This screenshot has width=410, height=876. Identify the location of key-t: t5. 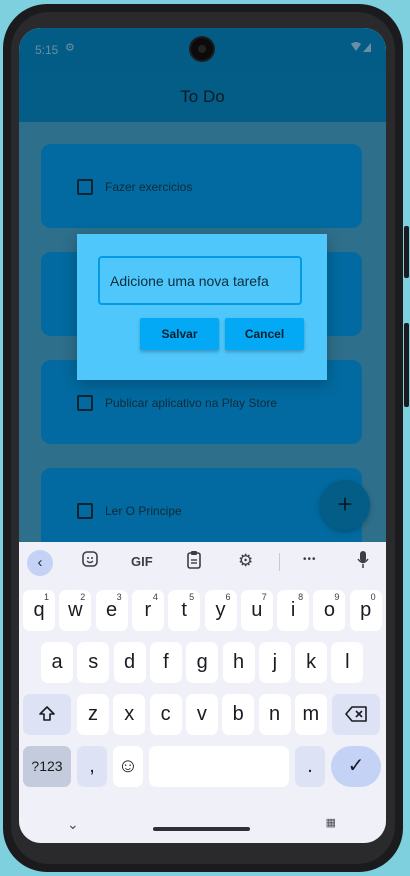
(184, 610).